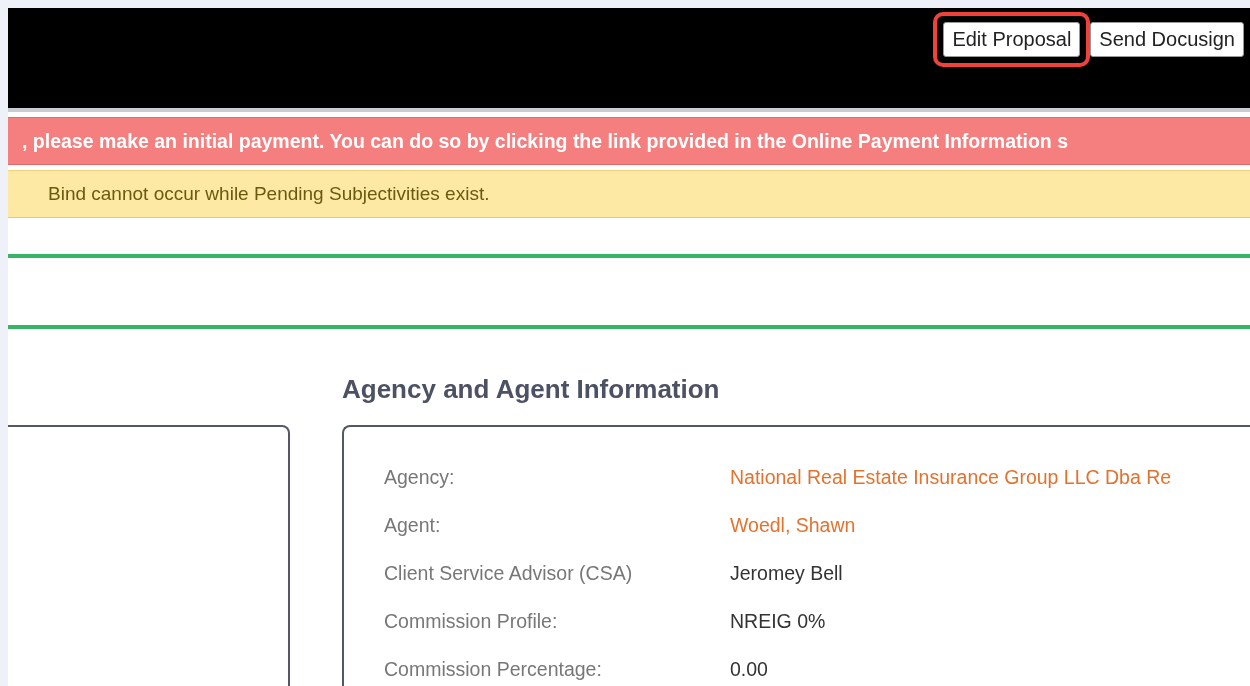 The image size is (1250, 686). I want to click on field-label: Client Service Advisor (CSA), so click(509, 573).